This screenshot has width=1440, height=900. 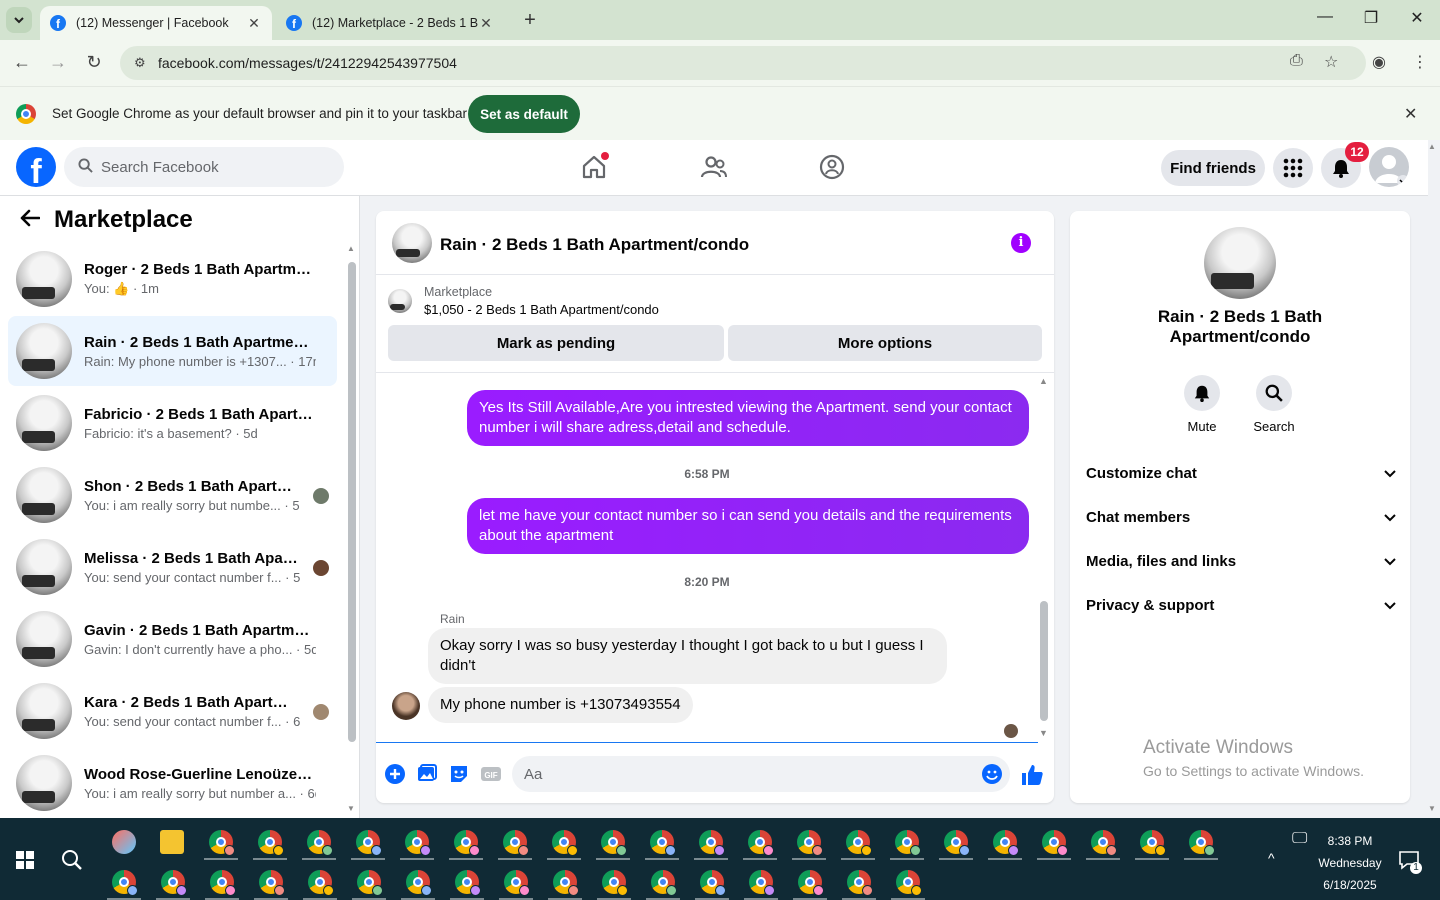 What do you see at coordinates (36, 167) in the screenshot?
I see `facebook-logo-icon: f` at bounding box center [36, 167].